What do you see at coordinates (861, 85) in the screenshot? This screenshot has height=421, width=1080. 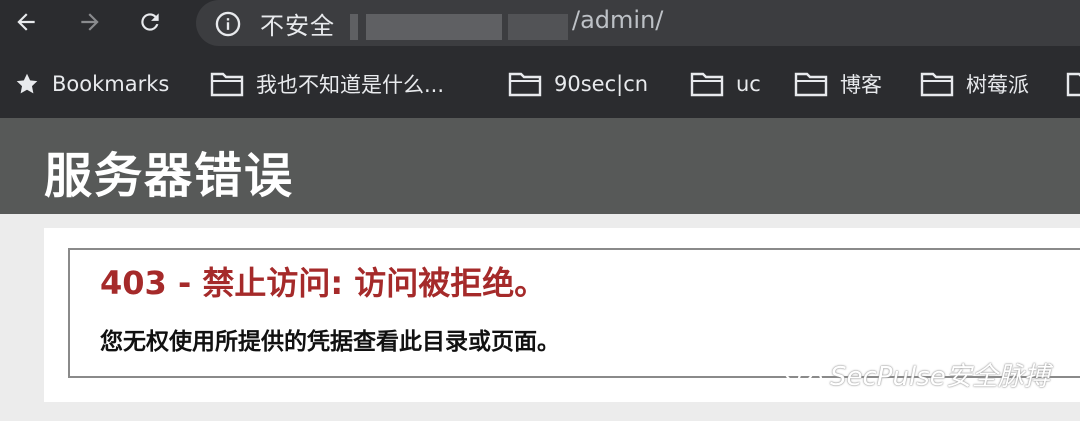 I see `bookmark-label: 博客` at bounding box center [861, 85].